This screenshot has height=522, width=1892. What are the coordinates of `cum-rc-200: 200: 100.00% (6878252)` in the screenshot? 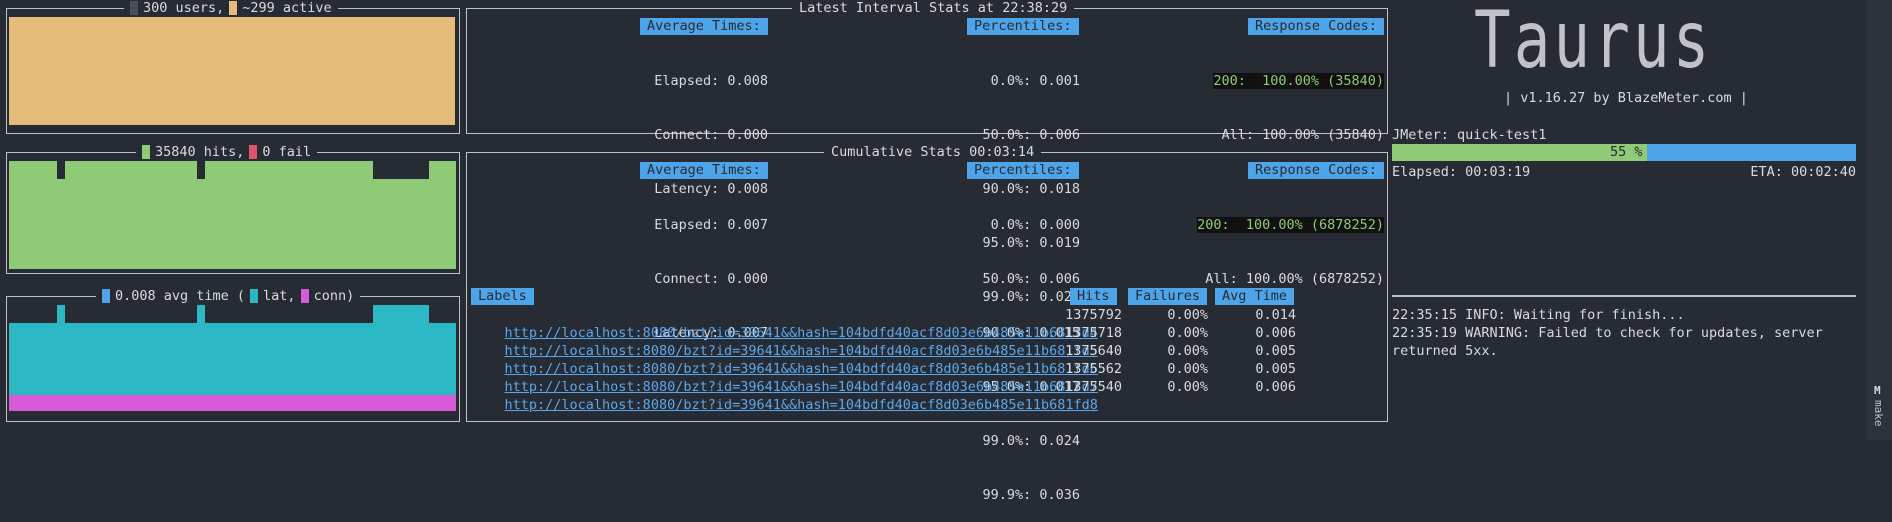 It's located at (1290, 225).